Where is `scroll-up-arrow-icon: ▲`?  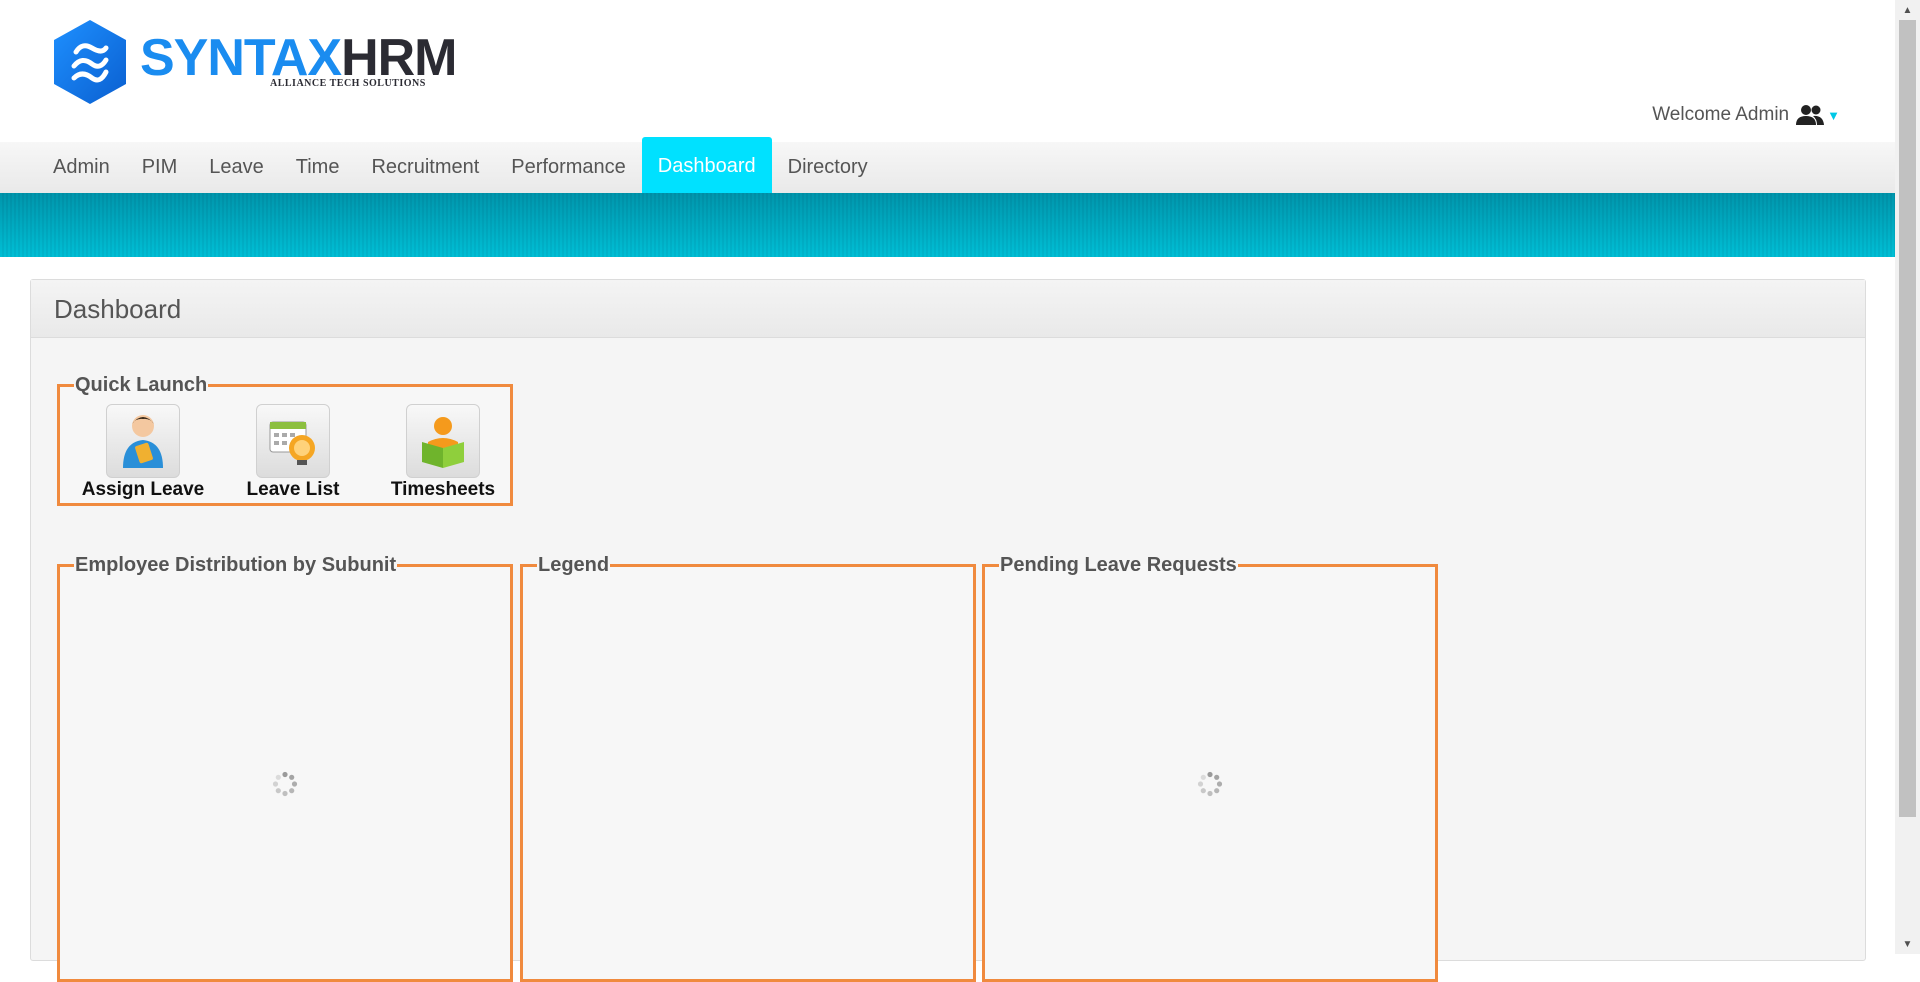
scroll-up-arrow-icon: ▲ is located at coordinates (1907, 10).